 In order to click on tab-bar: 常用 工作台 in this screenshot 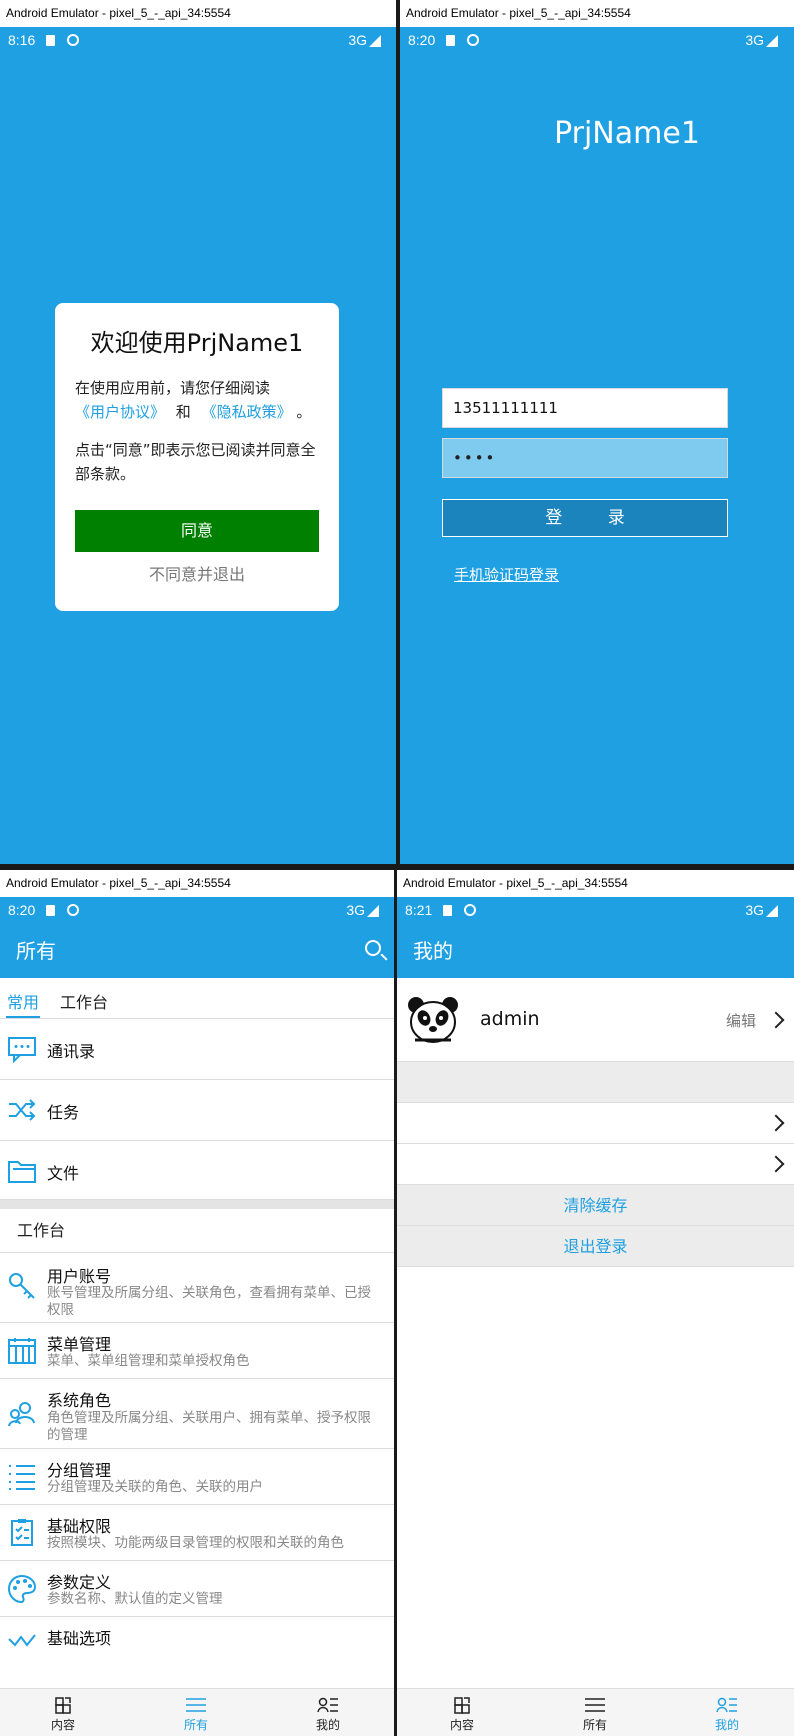, I will do `click(197, 998)`.